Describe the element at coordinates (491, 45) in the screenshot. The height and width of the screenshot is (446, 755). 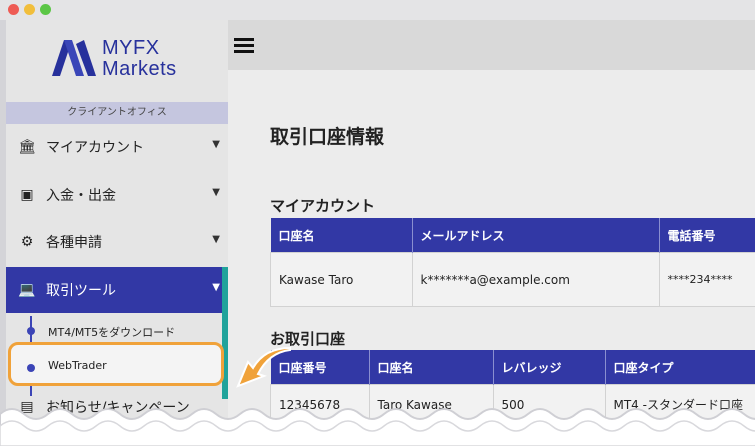
I see `top-header` at that location.